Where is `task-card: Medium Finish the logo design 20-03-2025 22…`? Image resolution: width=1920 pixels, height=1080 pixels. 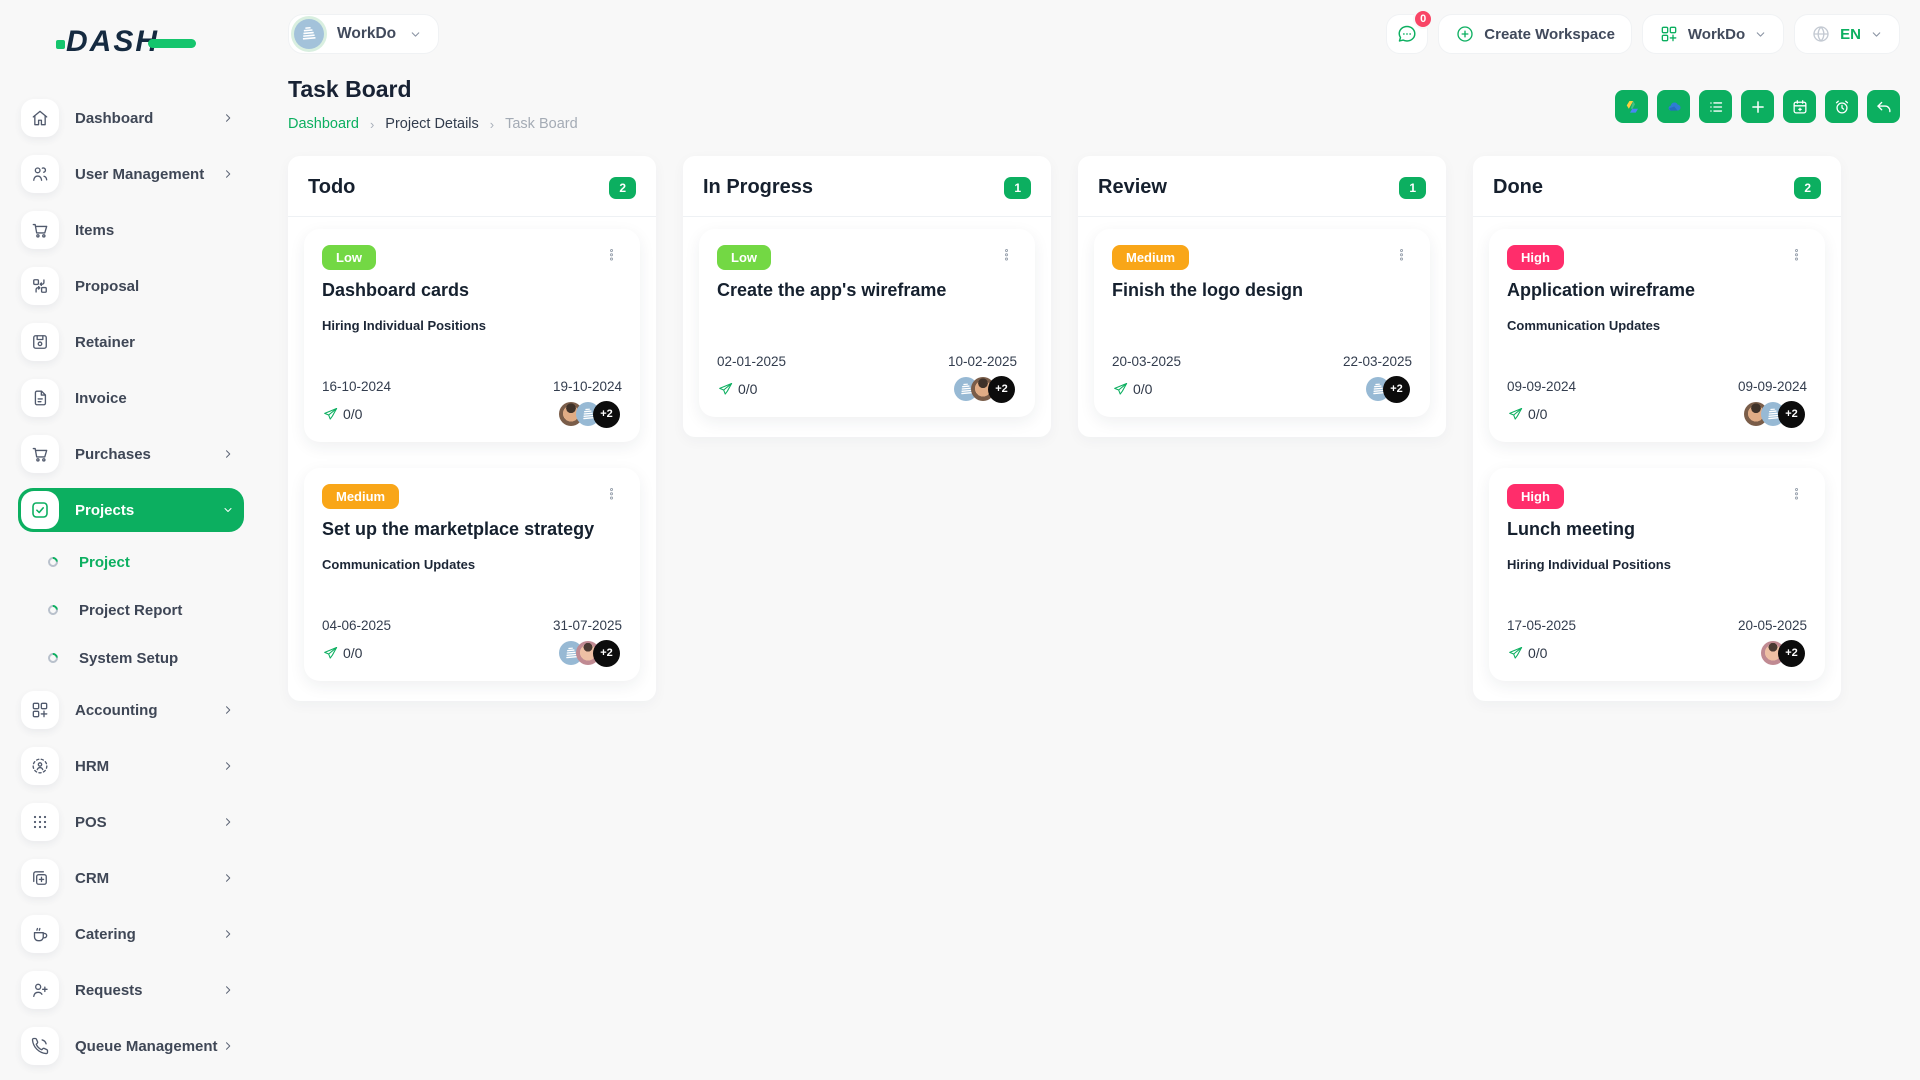
task-card: Medium Finish the logo design 20-03-2025 22… is located at coordinates (1262, 323).